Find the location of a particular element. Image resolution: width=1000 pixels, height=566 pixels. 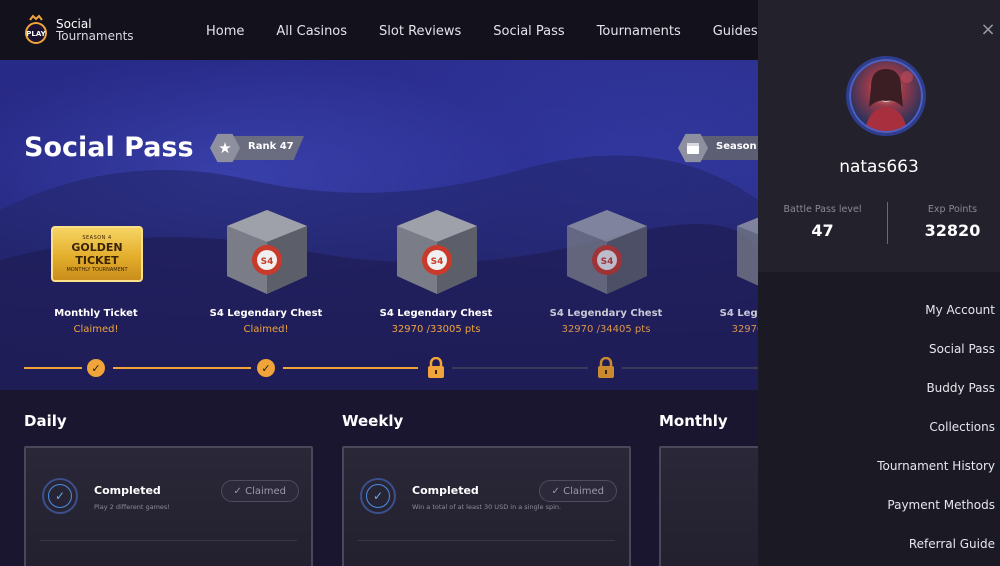

monthly-task-card is located at coordinates (714, 506).